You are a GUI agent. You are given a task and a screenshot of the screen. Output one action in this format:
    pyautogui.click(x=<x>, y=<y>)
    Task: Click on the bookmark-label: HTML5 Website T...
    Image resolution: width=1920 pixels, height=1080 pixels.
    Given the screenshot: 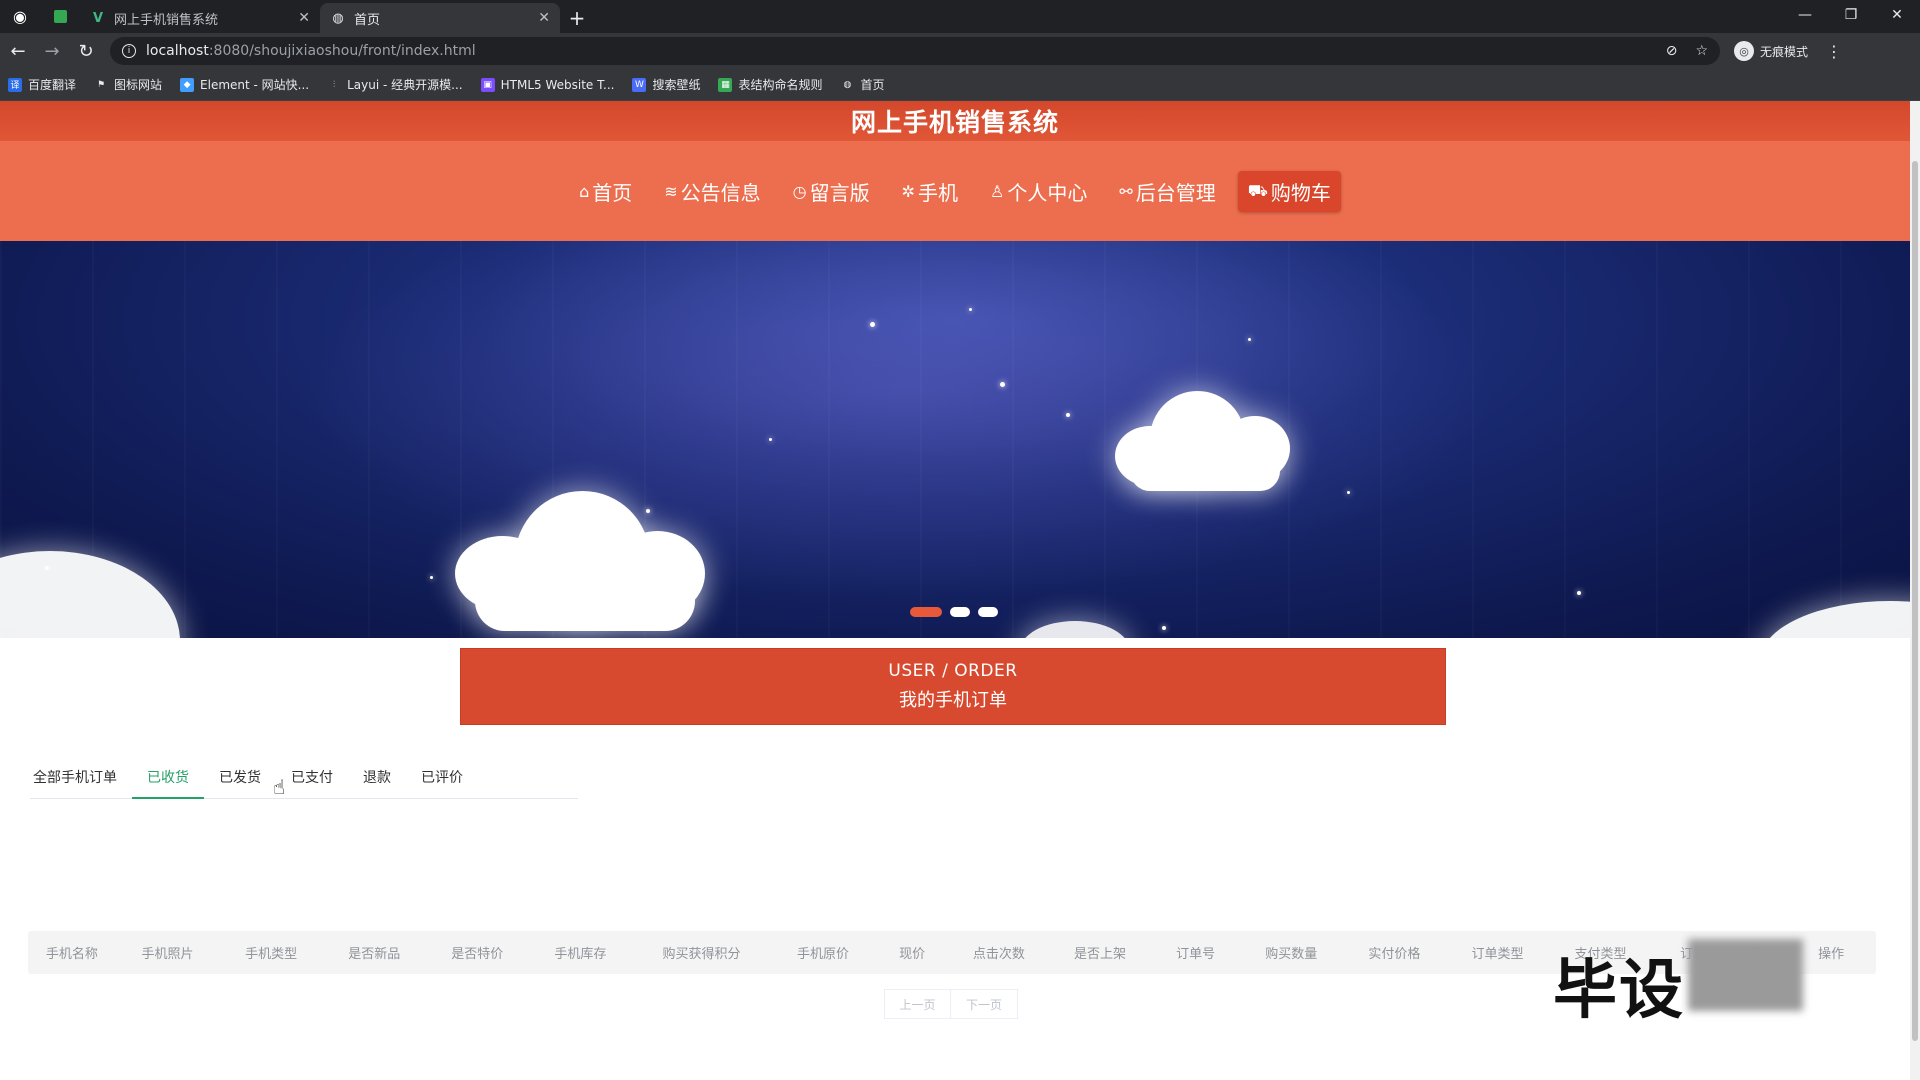 What is the action you would take?
    pyautogui.click(x=557, y=84)
    